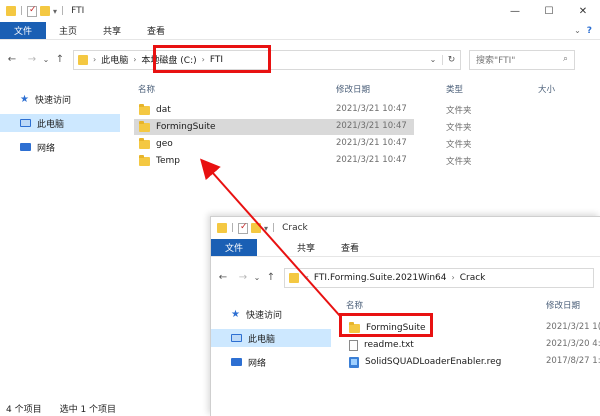 This screenshot has width=600, height=416. I want to click on breadcrumb-fti: FTI, so click(216, 60).